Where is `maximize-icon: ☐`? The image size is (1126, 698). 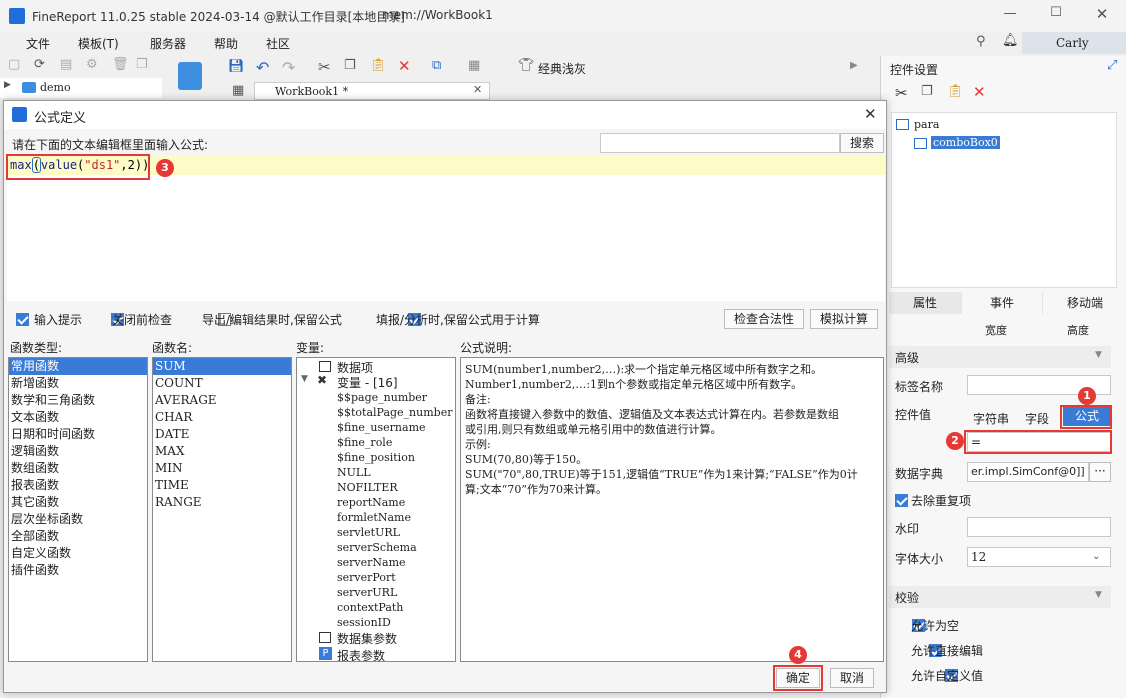 maximize-icon: ☐ is located at coordinates (1056, 12).